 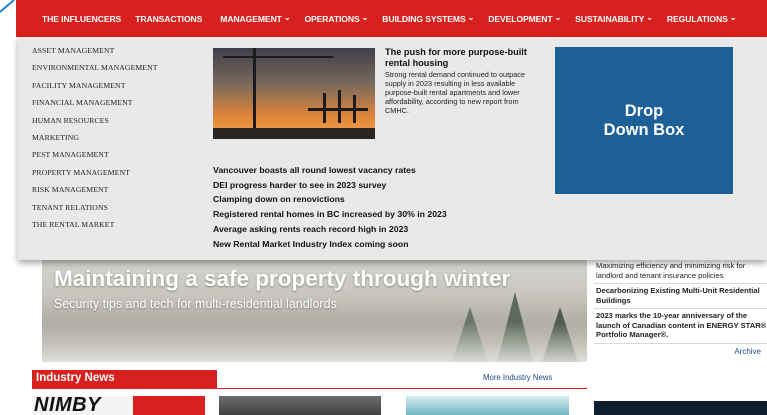 I want to click on menu-item-rental-market: THE RENTAL MARKET, so click(x=95, y=228).